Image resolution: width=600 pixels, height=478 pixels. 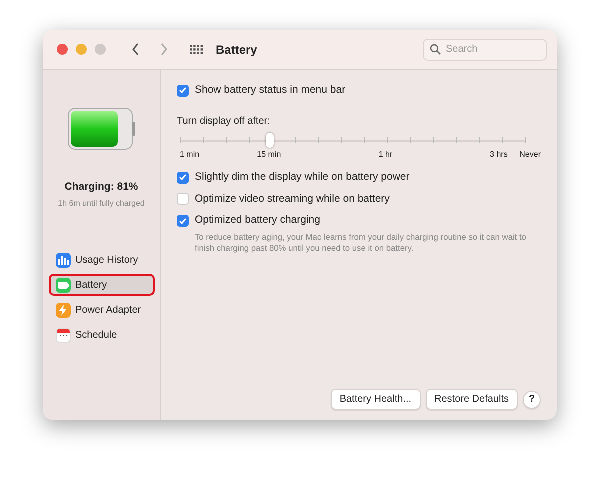 What do you see at coordinates (269, 154) in the screenshot?
I see `tick-label: 15 min` at bounding box center [269, 154].